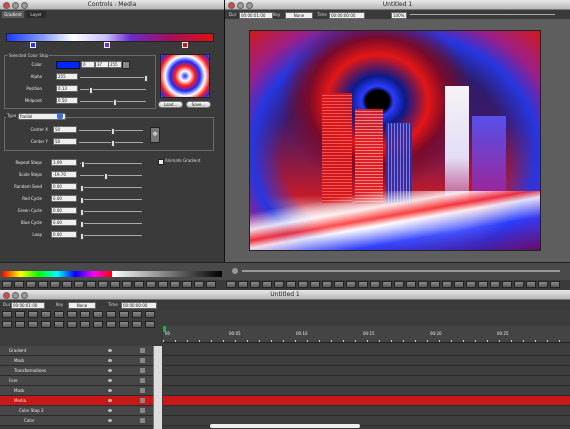 Image resolution: width=570 pixels, height=429 pixels. What do you see at coordinates (82, 305) in the screenshot?
I see `key-field: None` at bounding box center [82, 305].